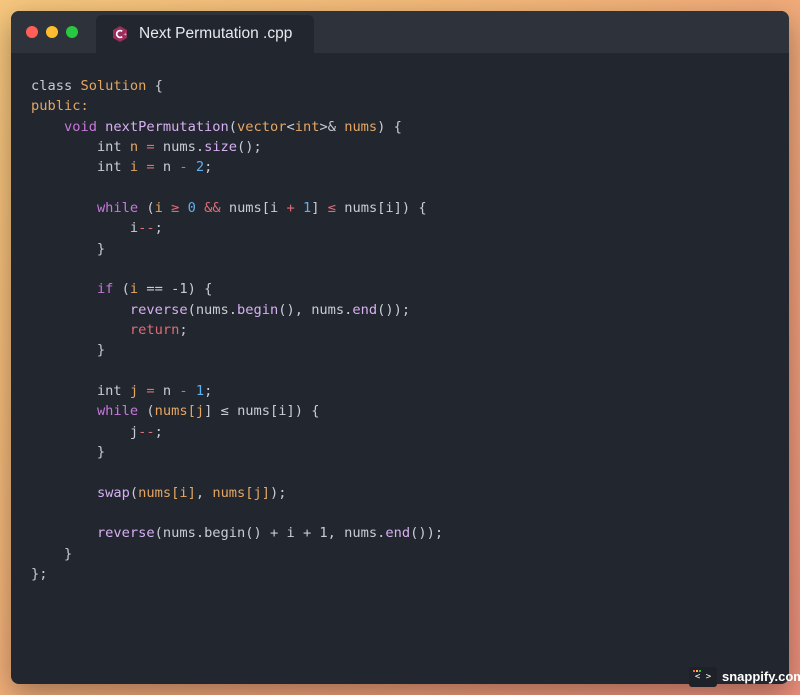 This screenshot has height=695, width=800. Describe the element at coordinates (237, 106) in the screenshot. I see `code-line: public:` at that location.